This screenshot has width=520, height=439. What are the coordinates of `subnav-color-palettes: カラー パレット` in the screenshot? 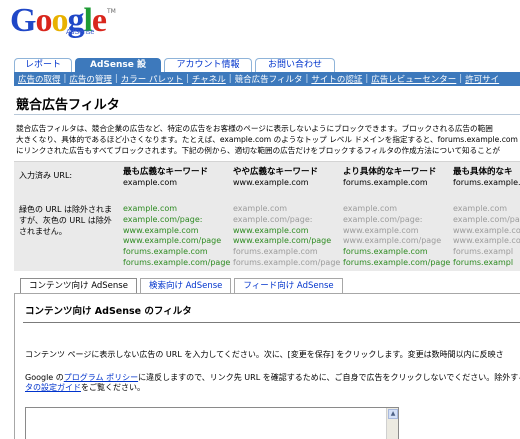 It's located at (152, 79).